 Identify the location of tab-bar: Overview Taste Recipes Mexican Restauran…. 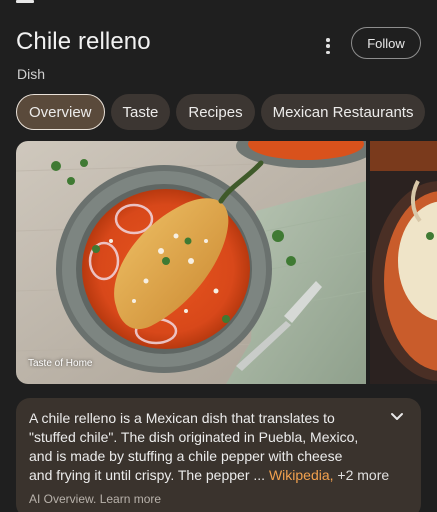
(221, 112).